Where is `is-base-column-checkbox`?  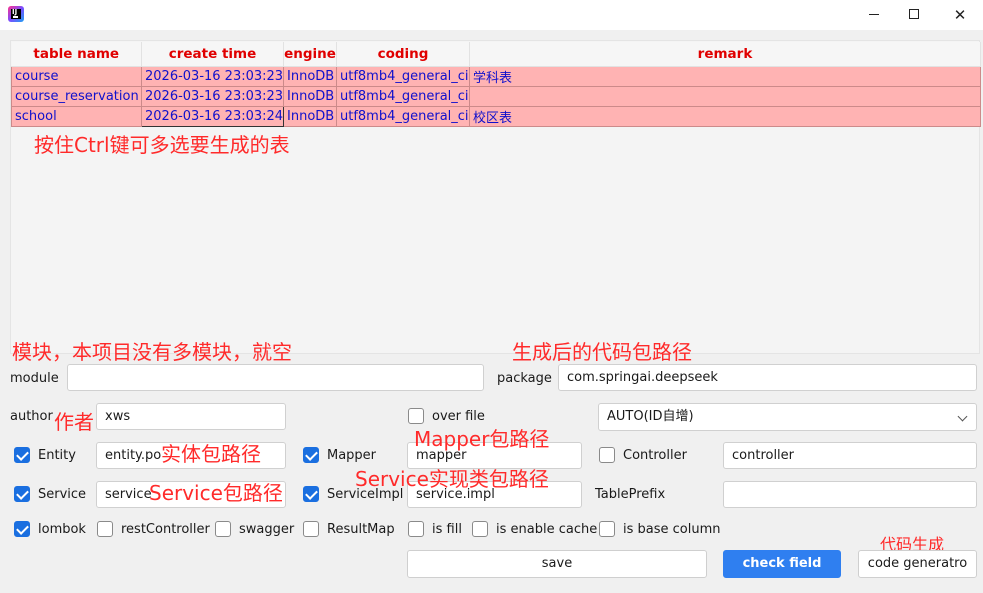
is-base-column-checkbox is located at coordinates (607, 529).